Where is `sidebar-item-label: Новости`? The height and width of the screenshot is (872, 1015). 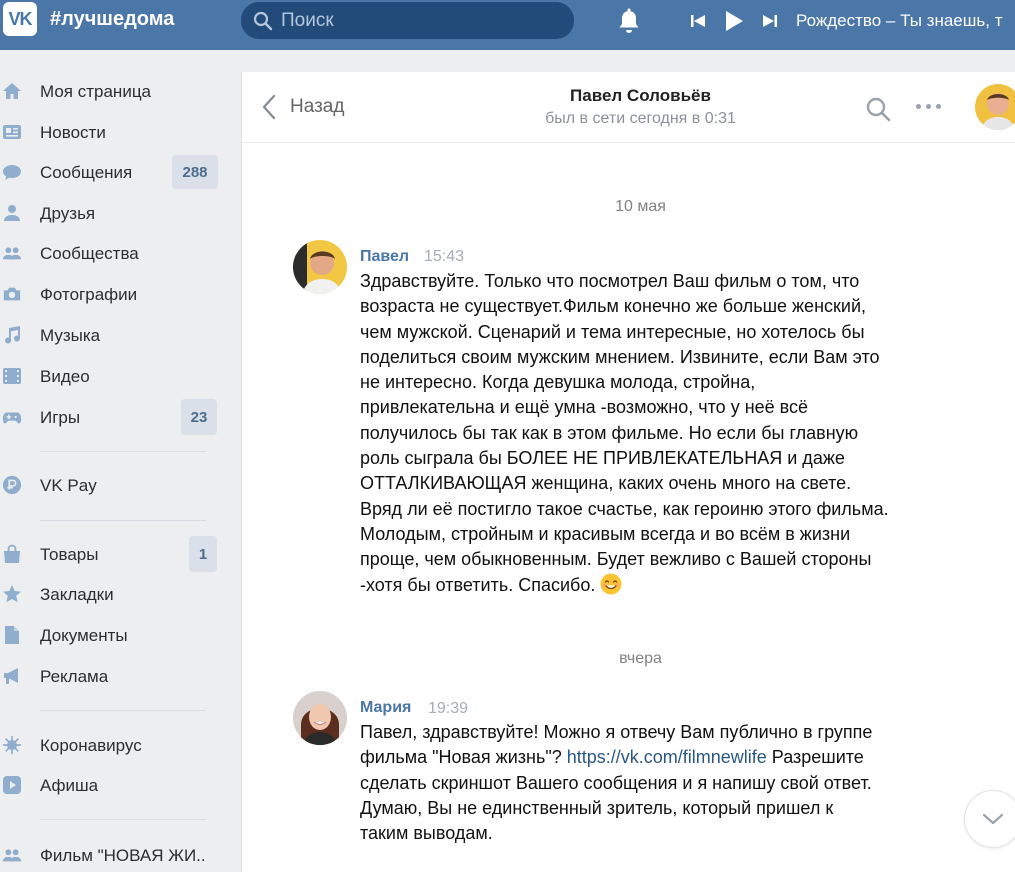 sidebar-item-label: Новости is located at coordinates (73, 132).